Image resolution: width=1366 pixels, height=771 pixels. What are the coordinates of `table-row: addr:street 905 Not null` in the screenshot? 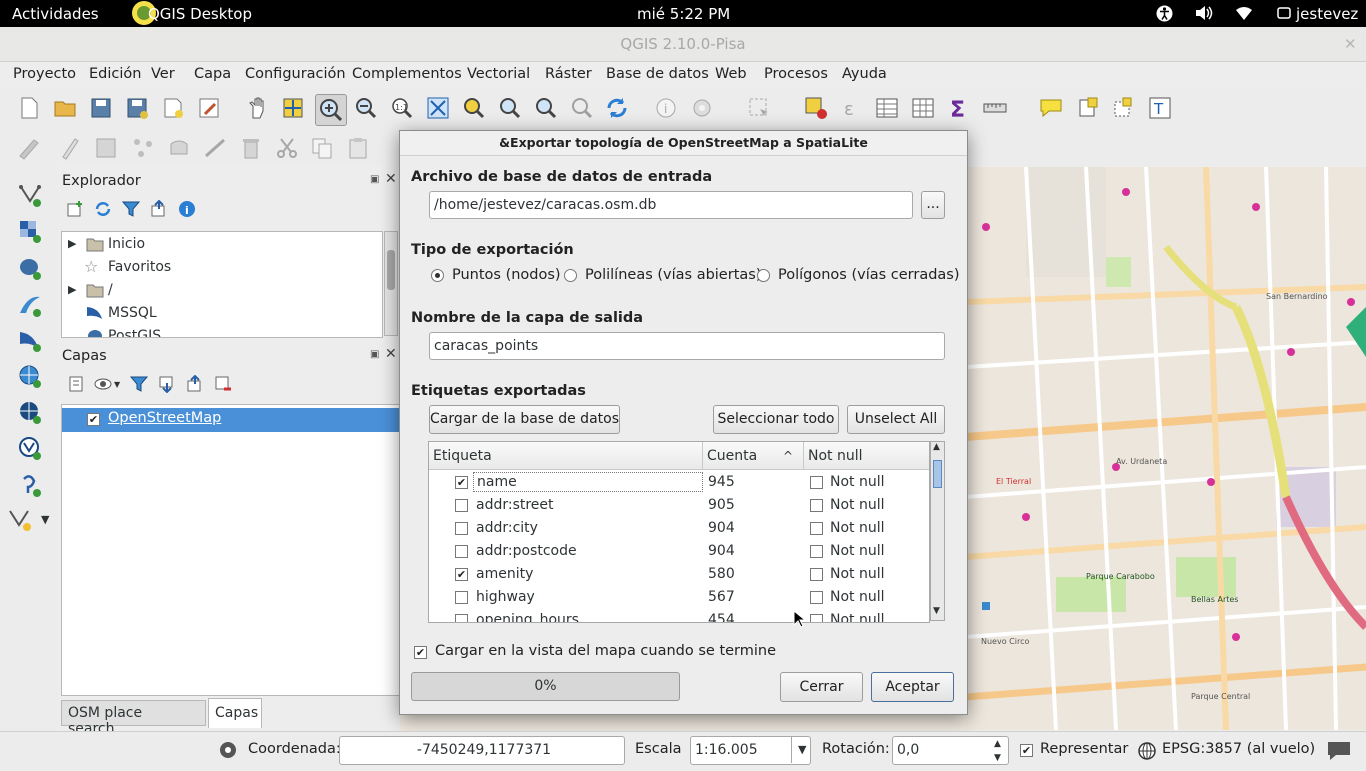 It's located at (679, 505).